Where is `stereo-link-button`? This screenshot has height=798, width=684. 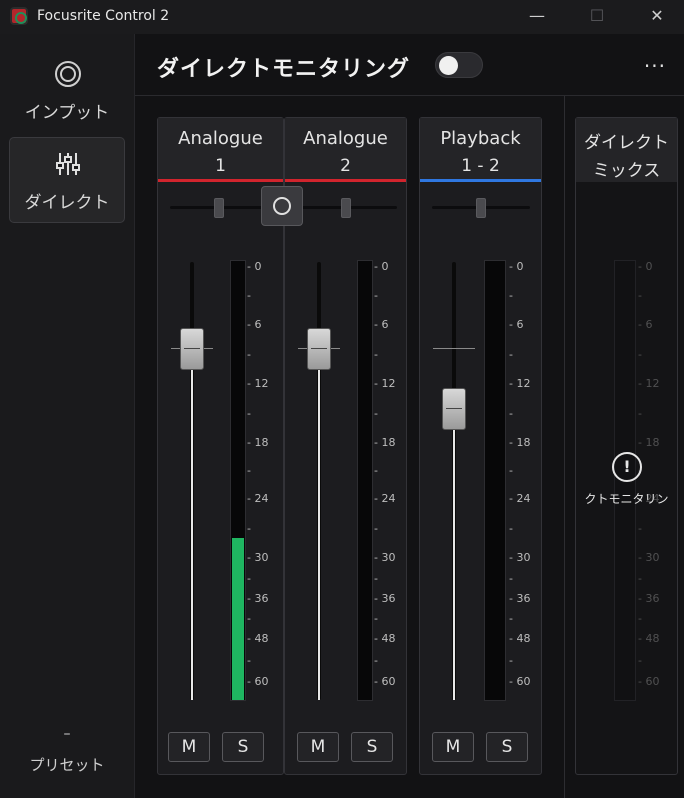 stereo-link-button is located at coordinates (282, 206).